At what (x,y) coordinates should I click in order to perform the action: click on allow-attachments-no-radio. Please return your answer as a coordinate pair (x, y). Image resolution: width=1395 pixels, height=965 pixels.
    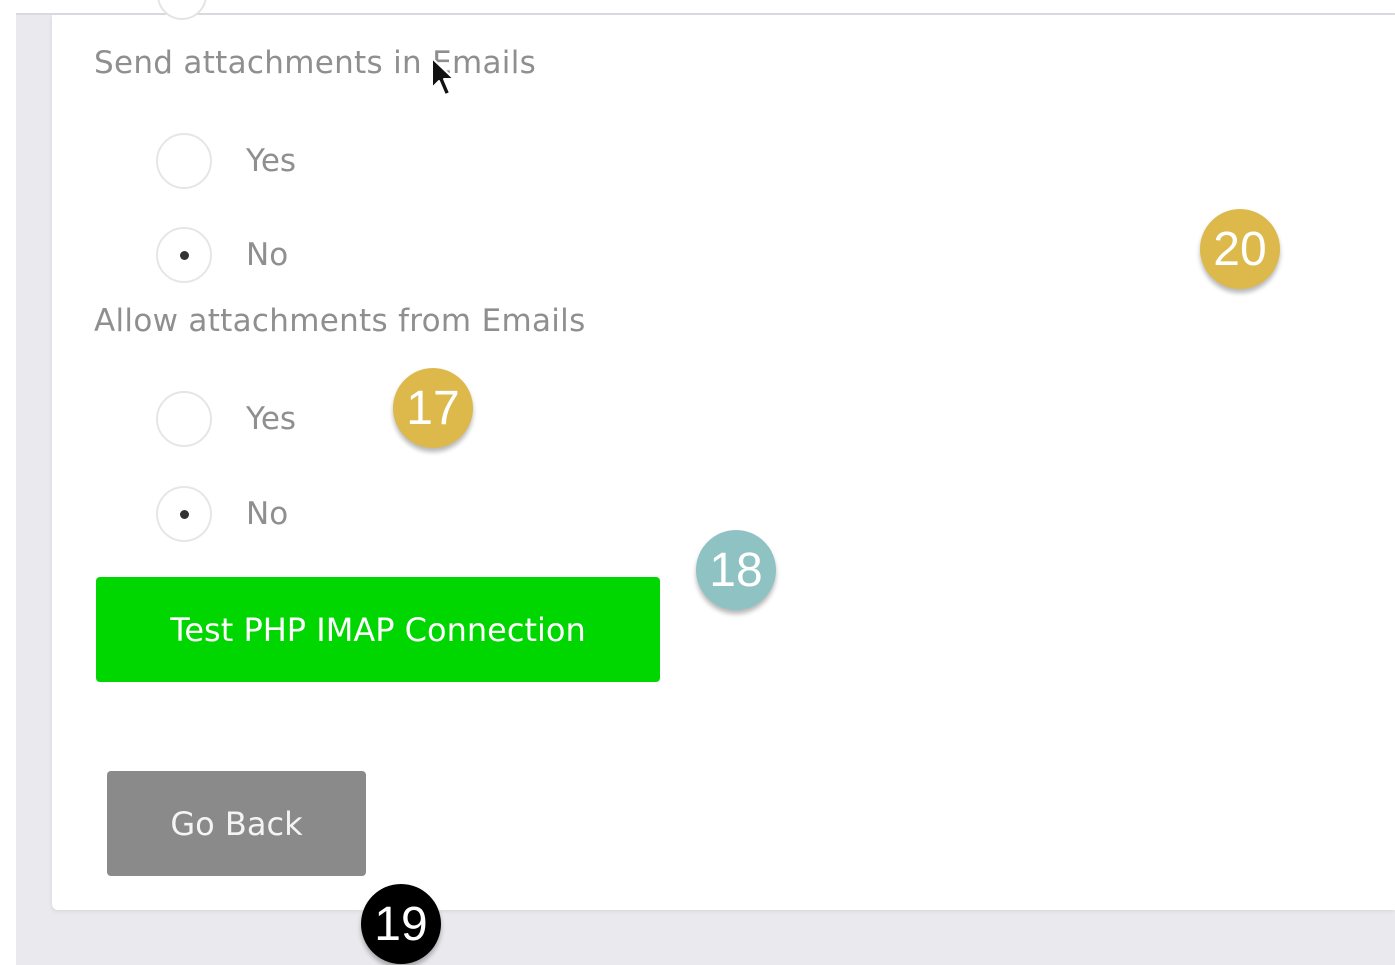
    Looking at the image, I should click on (184, 514).